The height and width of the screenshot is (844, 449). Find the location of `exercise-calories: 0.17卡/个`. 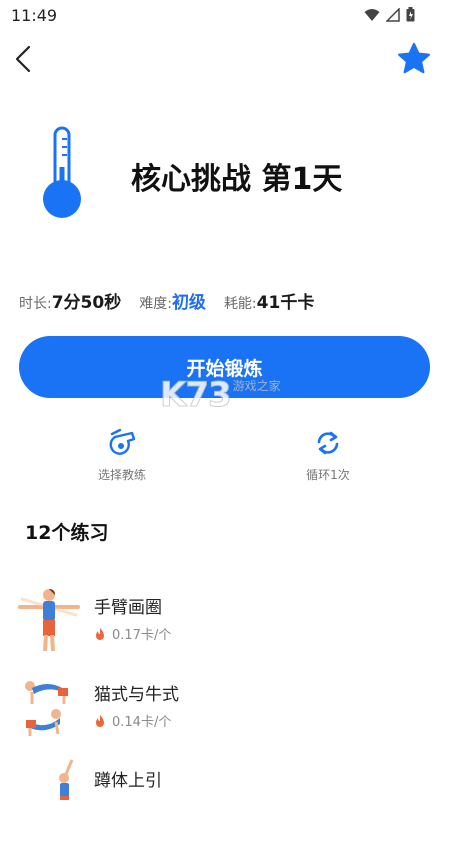

exercise-calories: 0.17卡/个 is located at coordinates (142, 635).